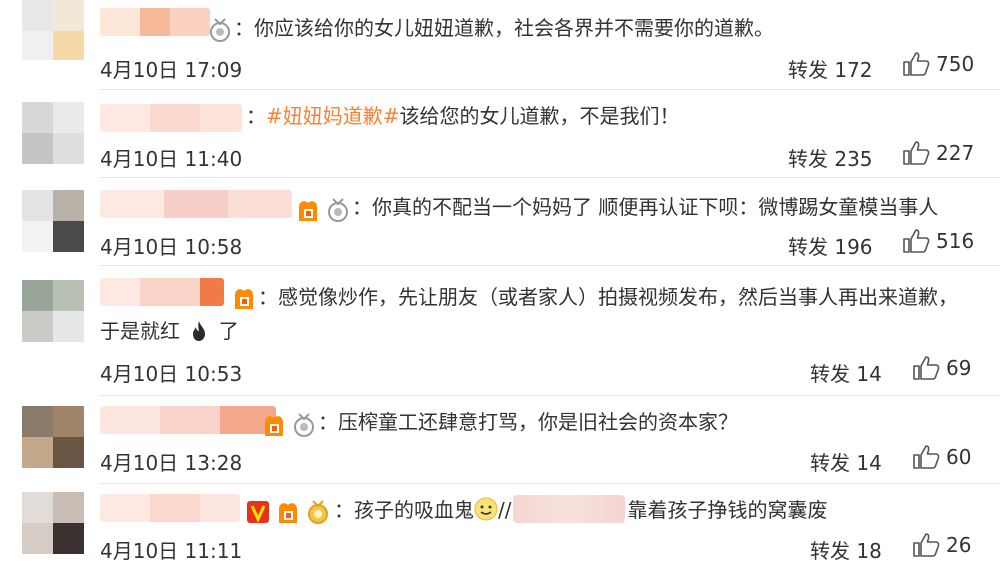 The image size is (1000, 568). Describe the element at coordinates (830, 157) in the screenshot. I see `repost-button: 转发 235` at that location.